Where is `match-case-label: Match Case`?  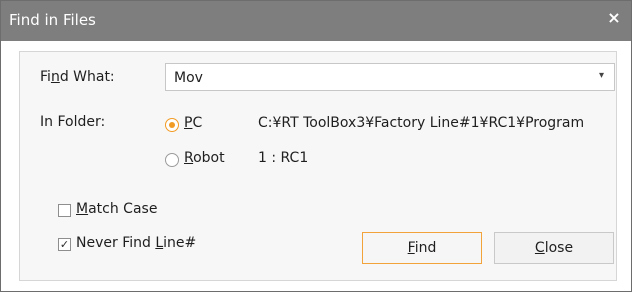
match-case-label: Match Case is located at coordinates (116, 209).